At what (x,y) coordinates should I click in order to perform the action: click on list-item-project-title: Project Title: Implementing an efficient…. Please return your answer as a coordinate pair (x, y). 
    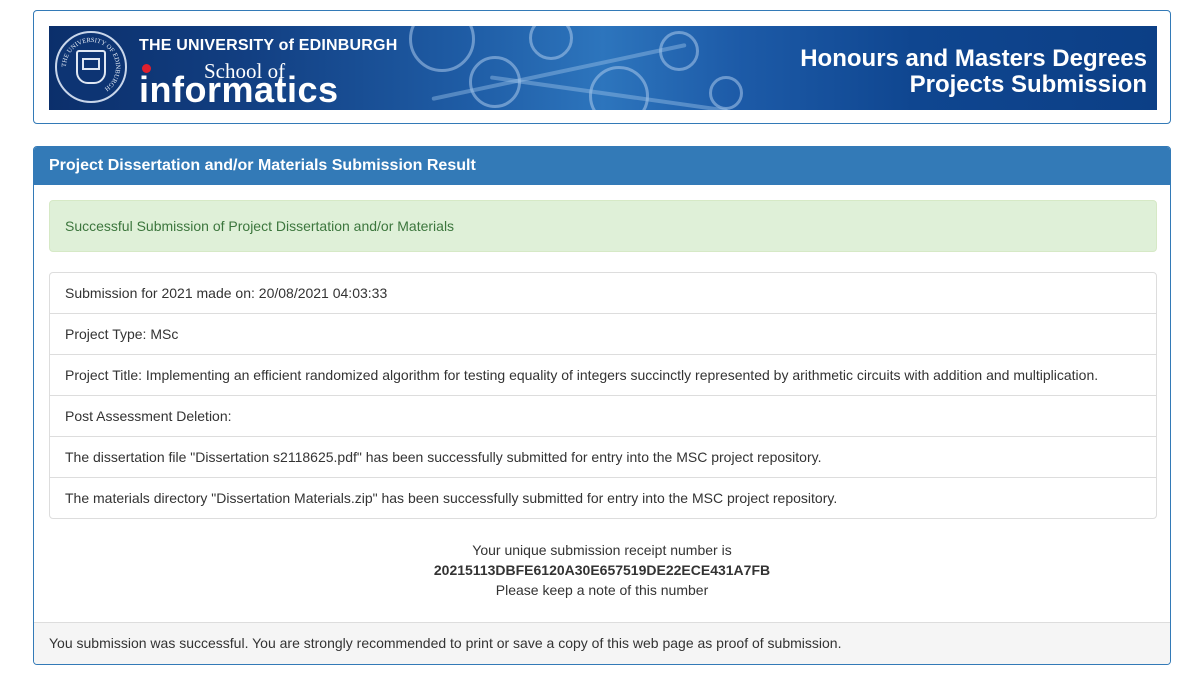
    Looking at the image, I should click on (603, 375).